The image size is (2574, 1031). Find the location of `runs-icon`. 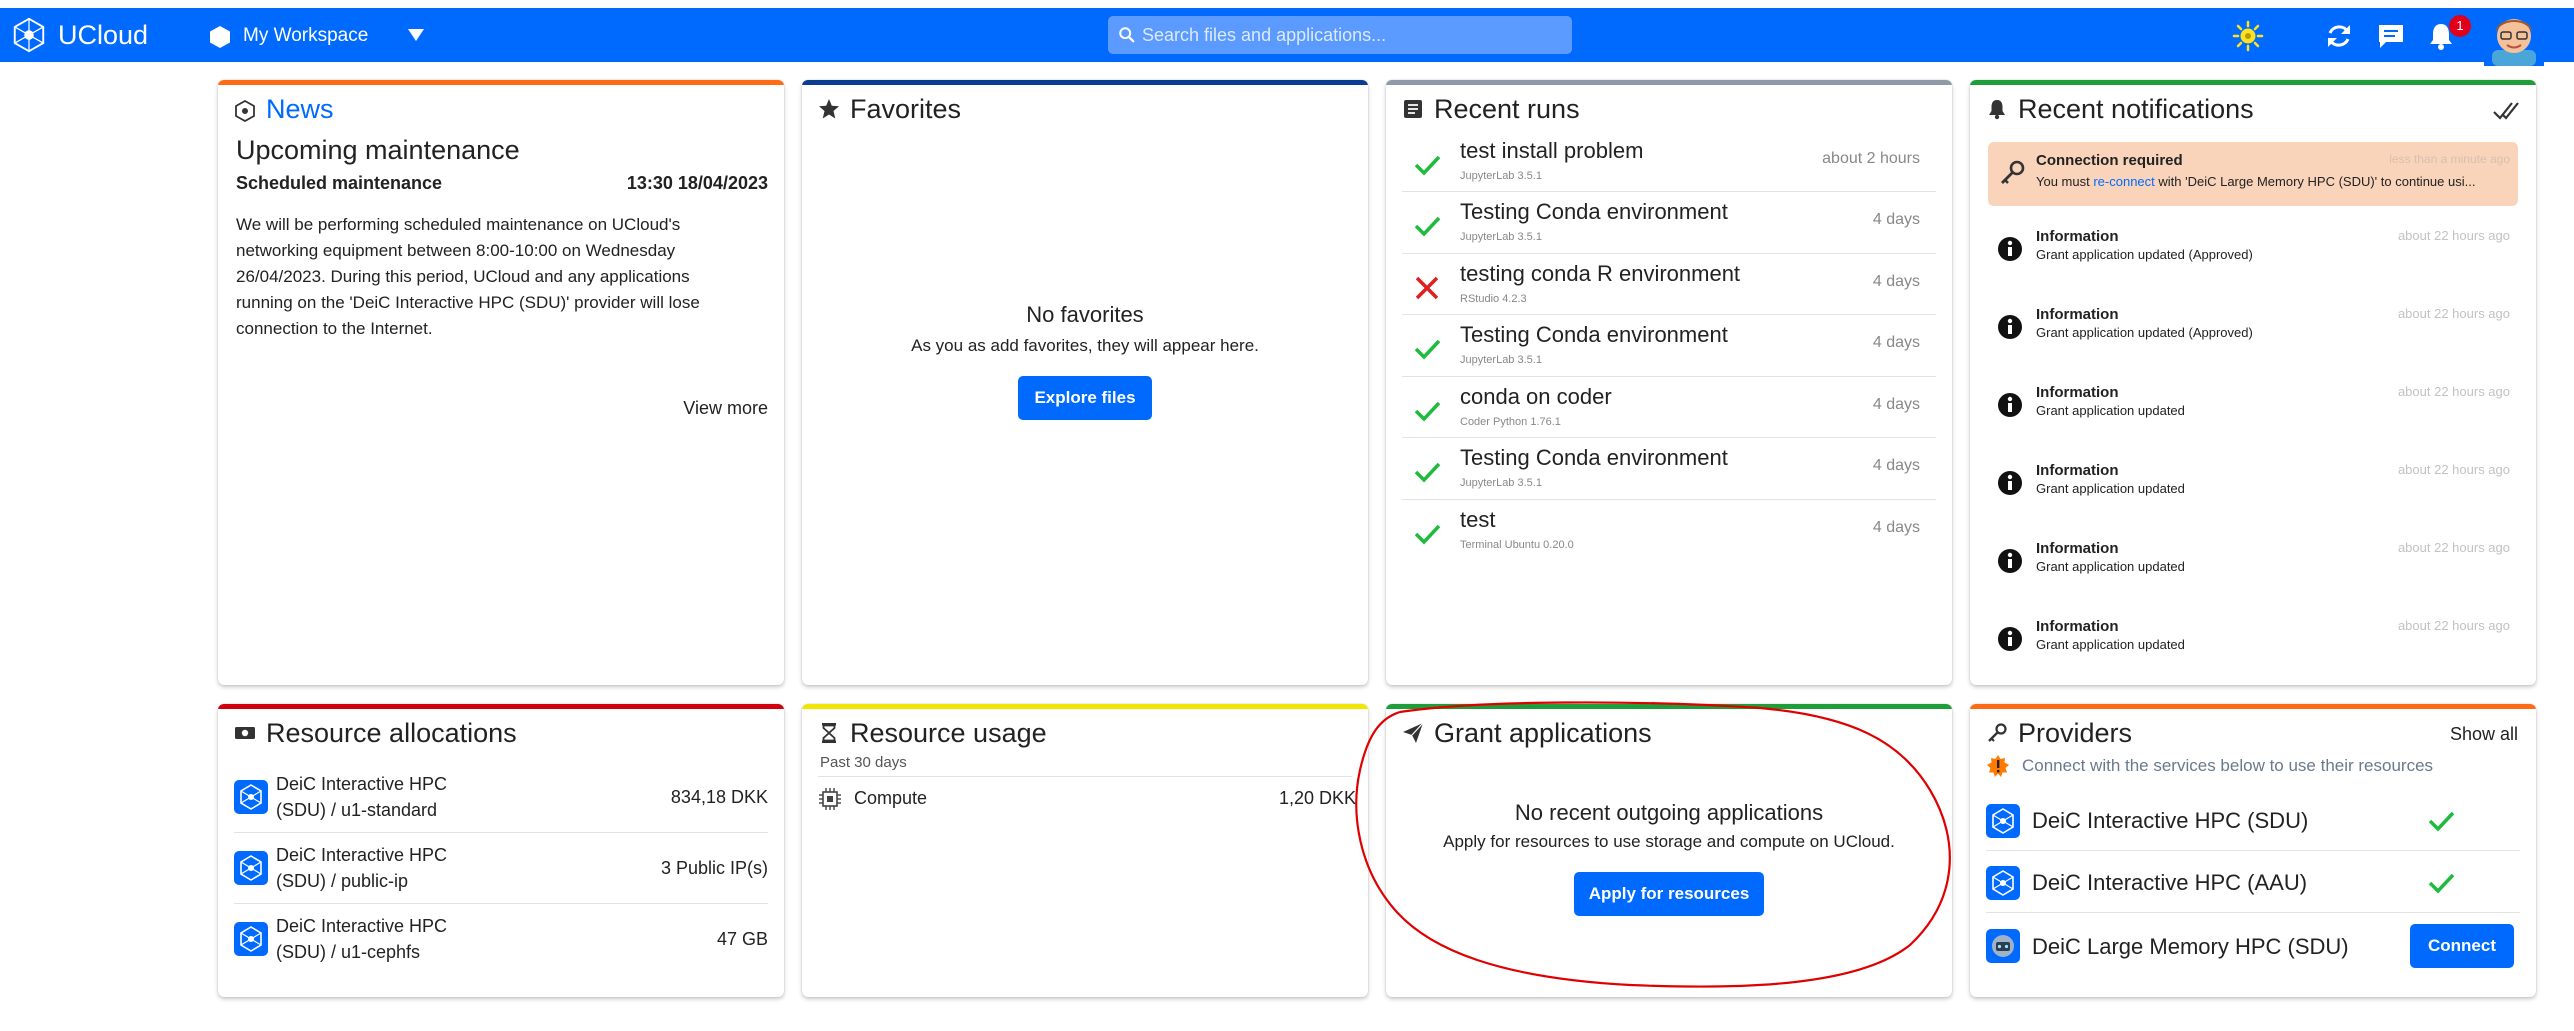

runs-icon is located at coordinates (1413, 109).